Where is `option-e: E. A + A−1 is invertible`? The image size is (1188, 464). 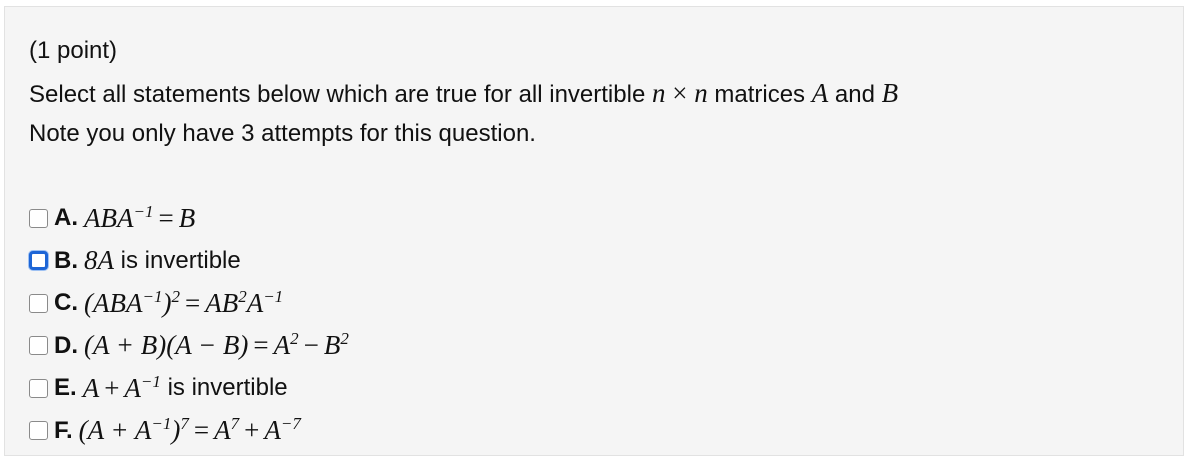
option-e: E. A + A−1 is invertible is located at coordinates (189, 388).